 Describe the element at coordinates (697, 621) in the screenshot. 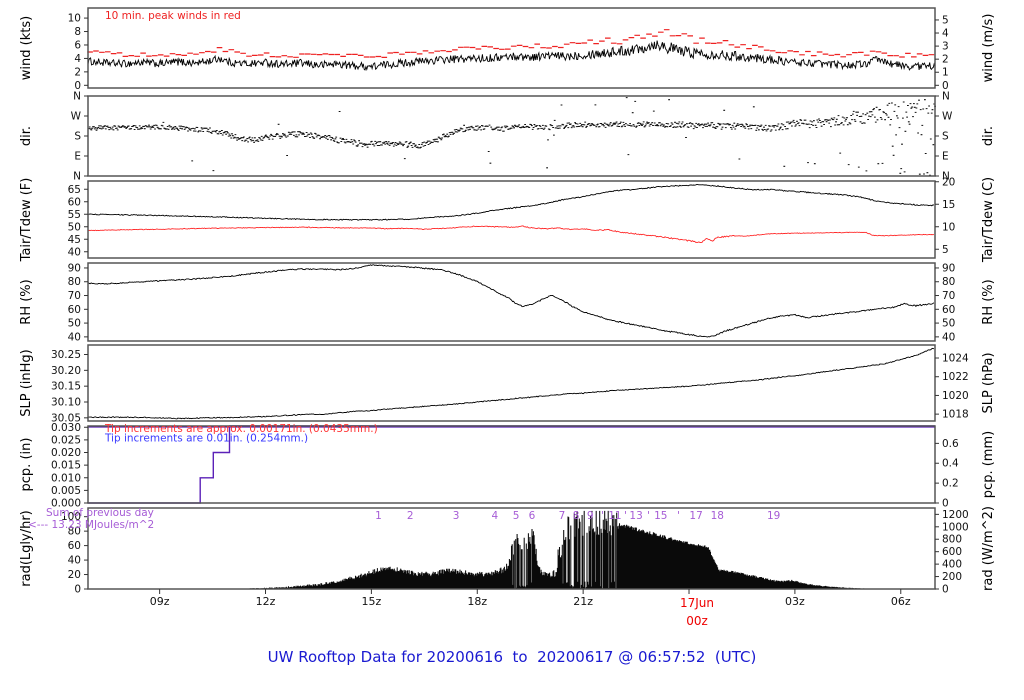

I see `x-tick-label-hour: 00z` at that location.